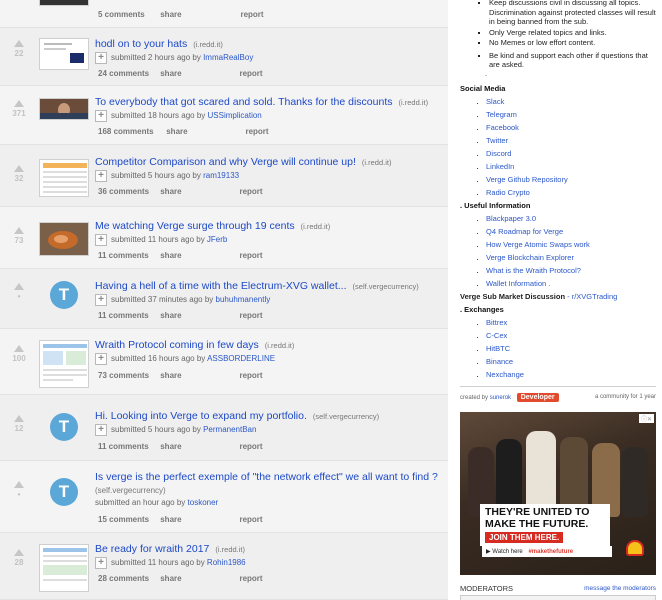  What do you see at coordinates (128, 578) in the screenshot?
I see `comments-link: 28 comments` at bounding box center [128, 578].